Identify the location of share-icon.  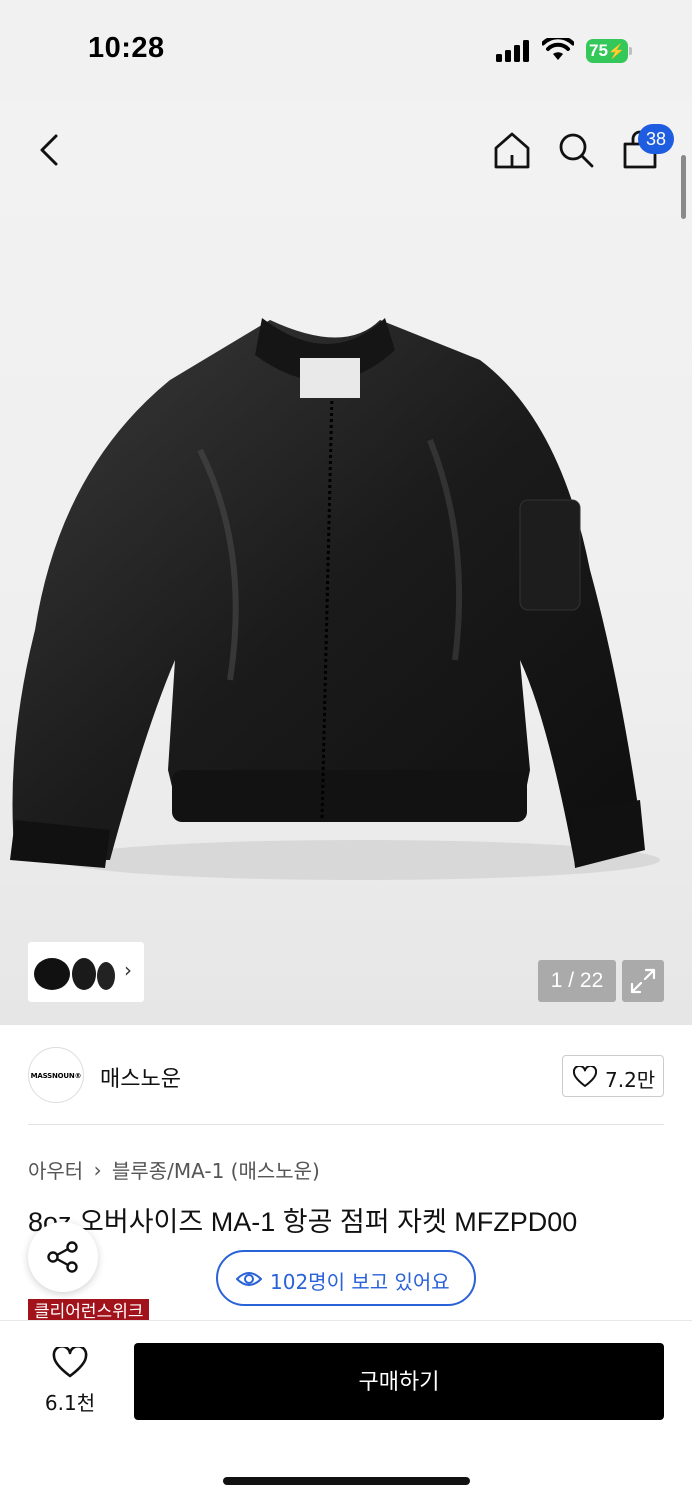
(62, 1257).